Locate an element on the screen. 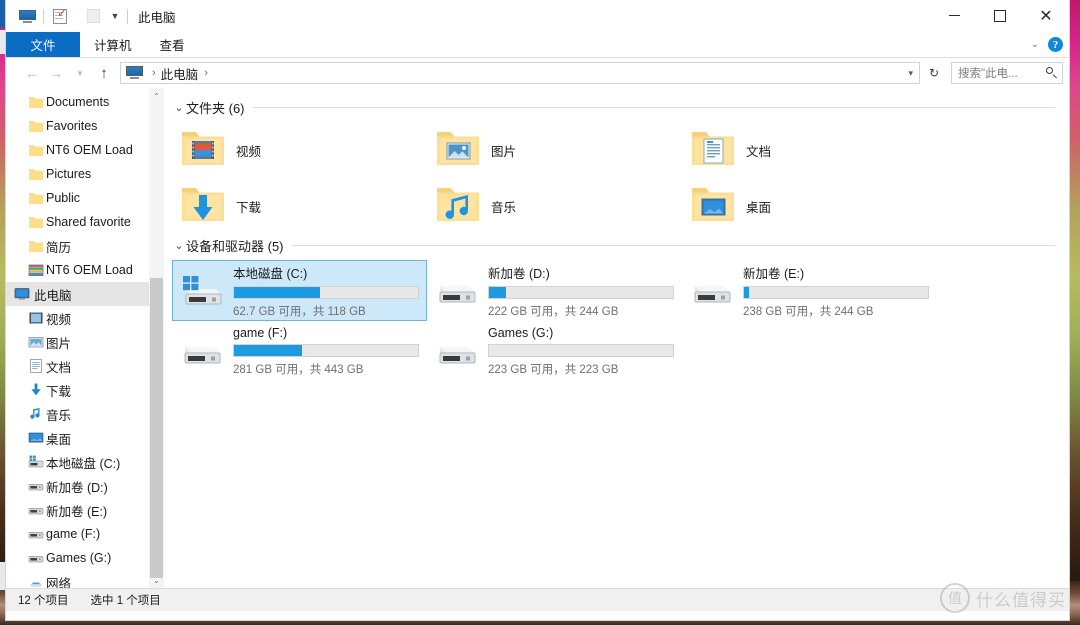  status-item-count: 12 个项目 is located at coordinates (43, 601).